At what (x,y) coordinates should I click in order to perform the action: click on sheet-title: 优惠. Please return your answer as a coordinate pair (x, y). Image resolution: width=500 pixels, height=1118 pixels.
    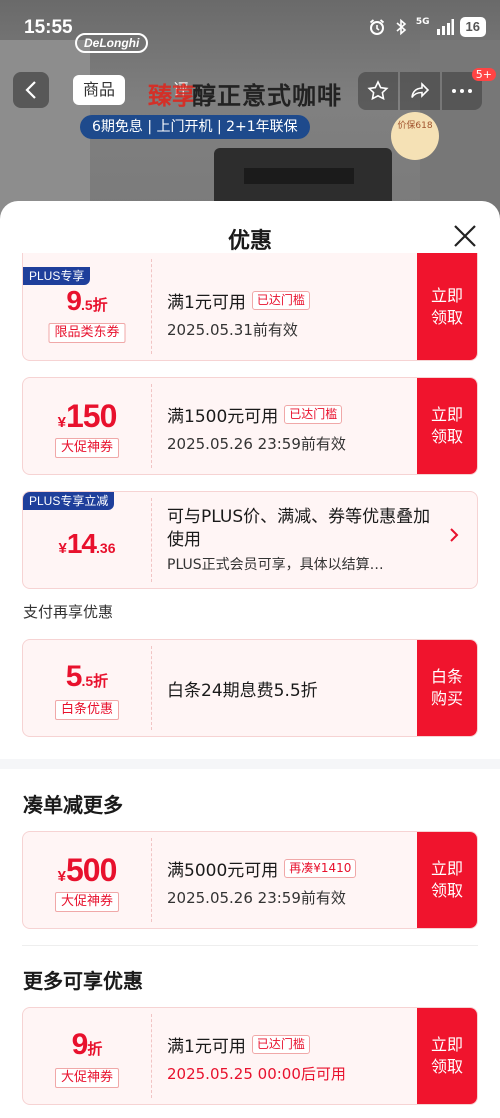
    Looking at the image, I should click on (249, 241).